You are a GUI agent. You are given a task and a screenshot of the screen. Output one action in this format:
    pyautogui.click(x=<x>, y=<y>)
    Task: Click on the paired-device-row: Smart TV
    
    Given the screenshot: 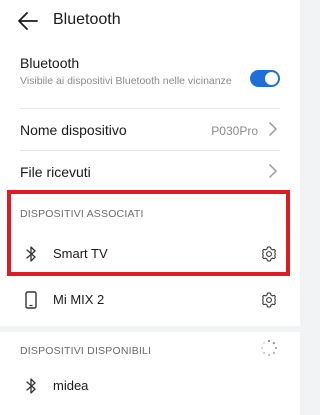 What is the action you would take?
    pyautogui.click(x=150, y=254)
    